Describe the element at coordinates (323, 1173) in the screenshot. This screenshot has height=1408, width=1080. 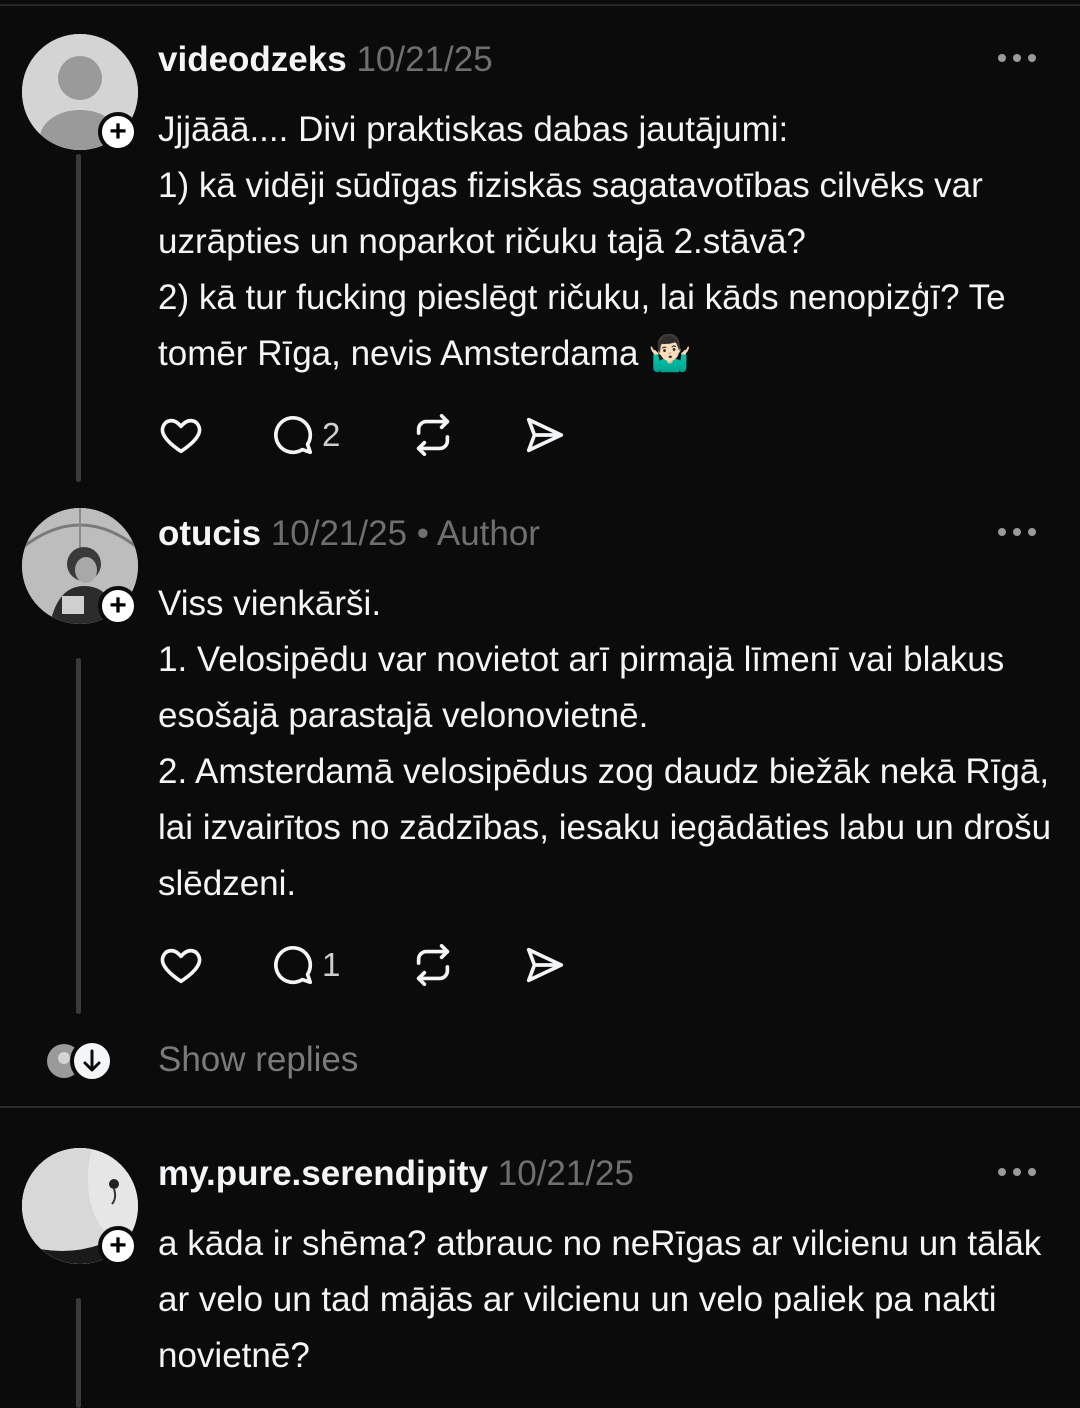
I see `username: my.pure.serendipity` at that location.